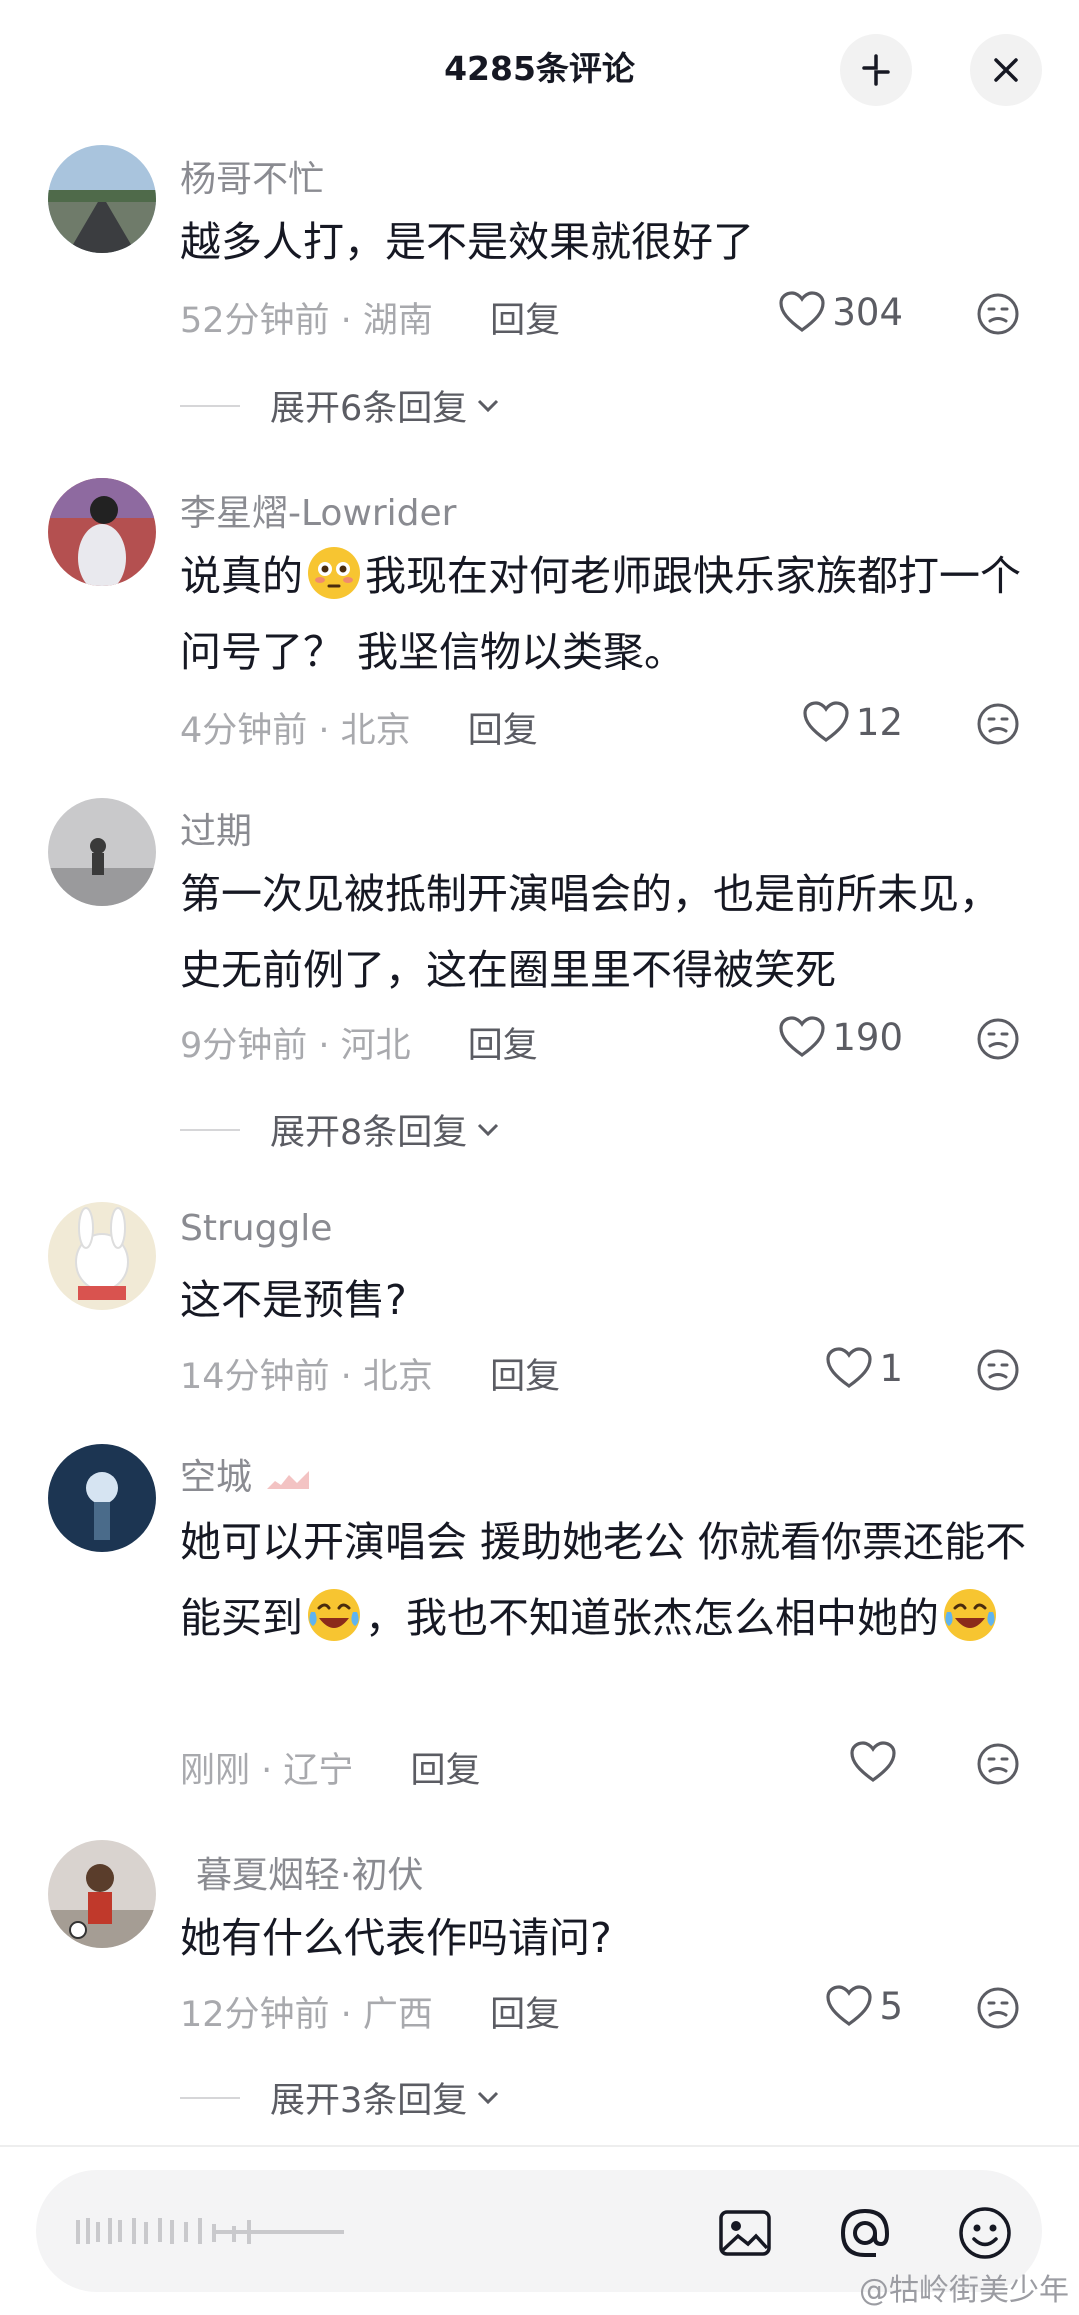 This screenshot has width=1079, height=2315. I want to click on comment-meta: 14分钟前 · 北京 回复, so click(370, 1373).